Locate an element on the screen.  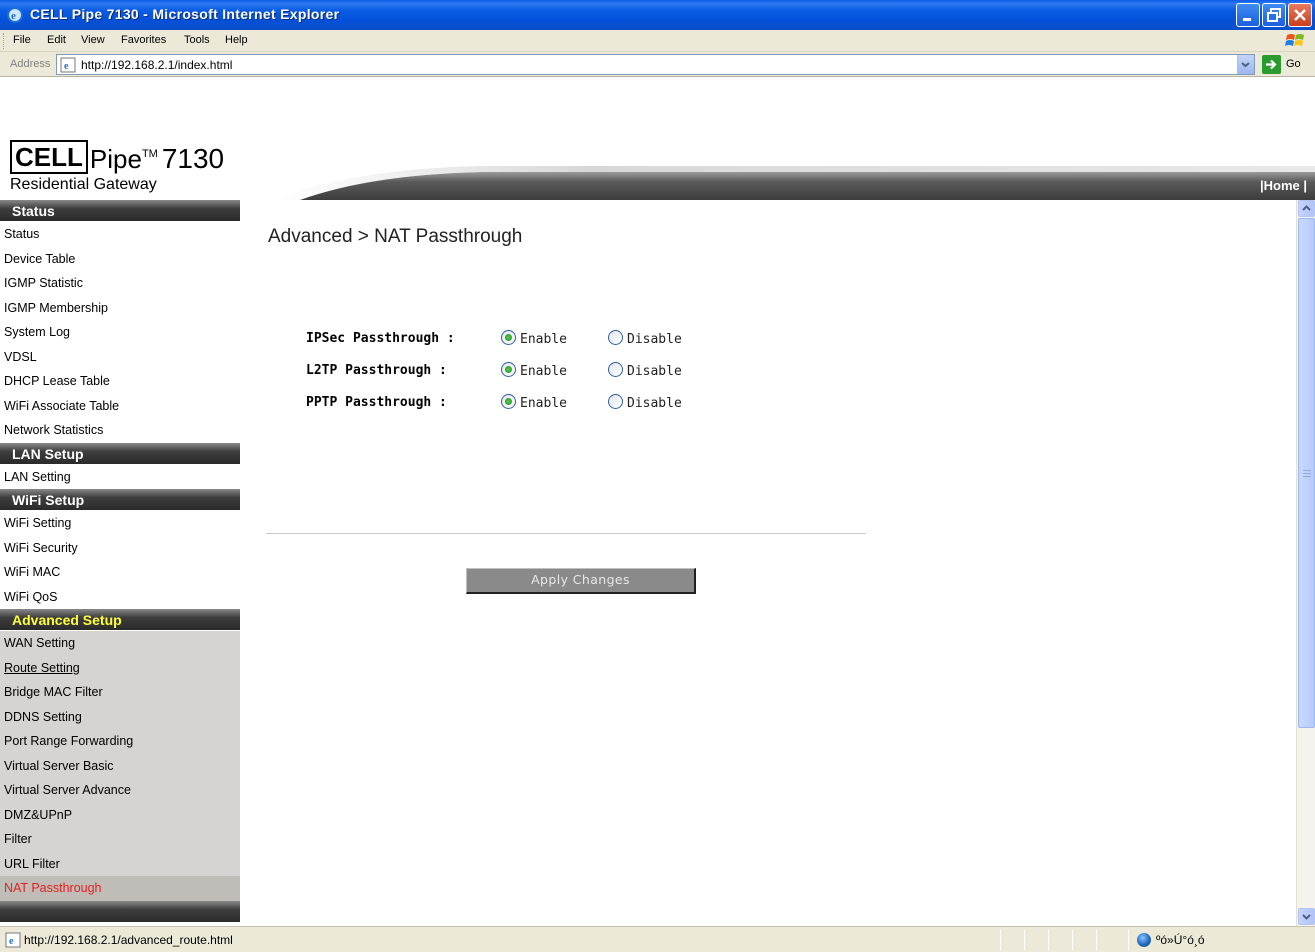
scroll-up-button is located at coordinates (1306, 208).